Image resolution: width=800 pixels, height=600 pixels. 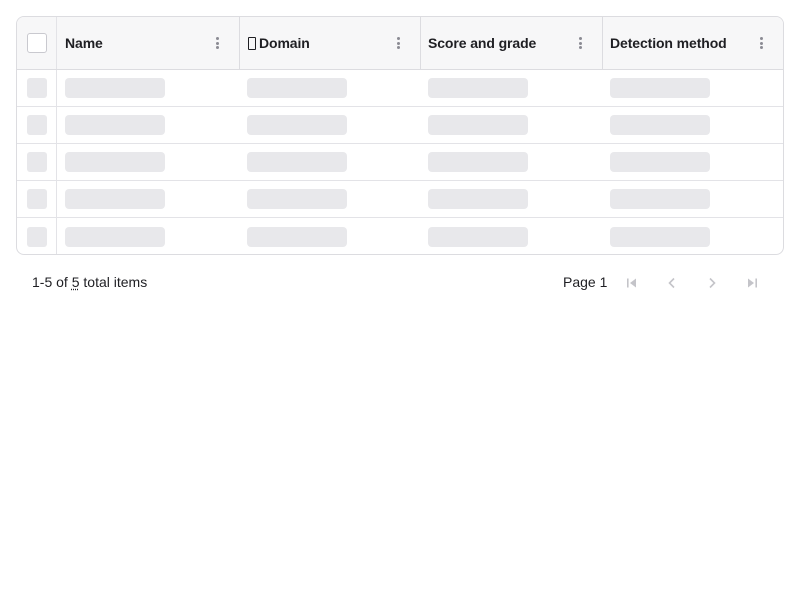 What do you see at coordinates (252, 43) in the screenshot?
I see `lock-icon` at bounding box center [252, 43].